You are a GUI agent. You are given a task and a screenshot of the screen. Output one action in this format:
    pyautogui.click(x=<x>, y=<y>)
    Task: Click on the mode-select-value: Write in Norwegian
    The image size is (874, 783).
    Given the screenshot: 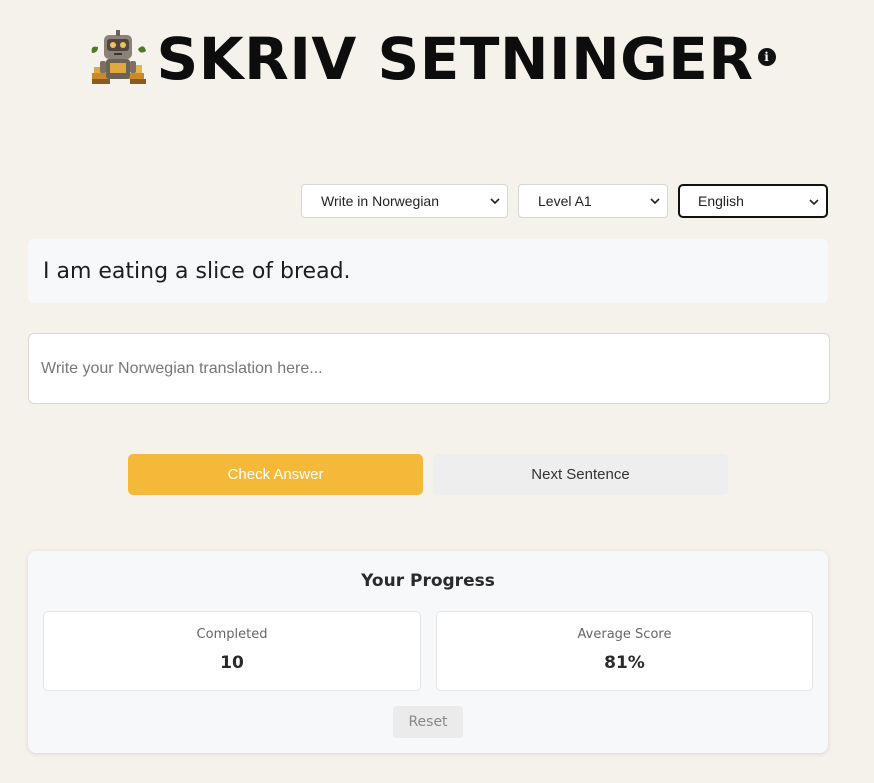 What is the action you would take?
    pyautogui.click(x=380, y=201)
    